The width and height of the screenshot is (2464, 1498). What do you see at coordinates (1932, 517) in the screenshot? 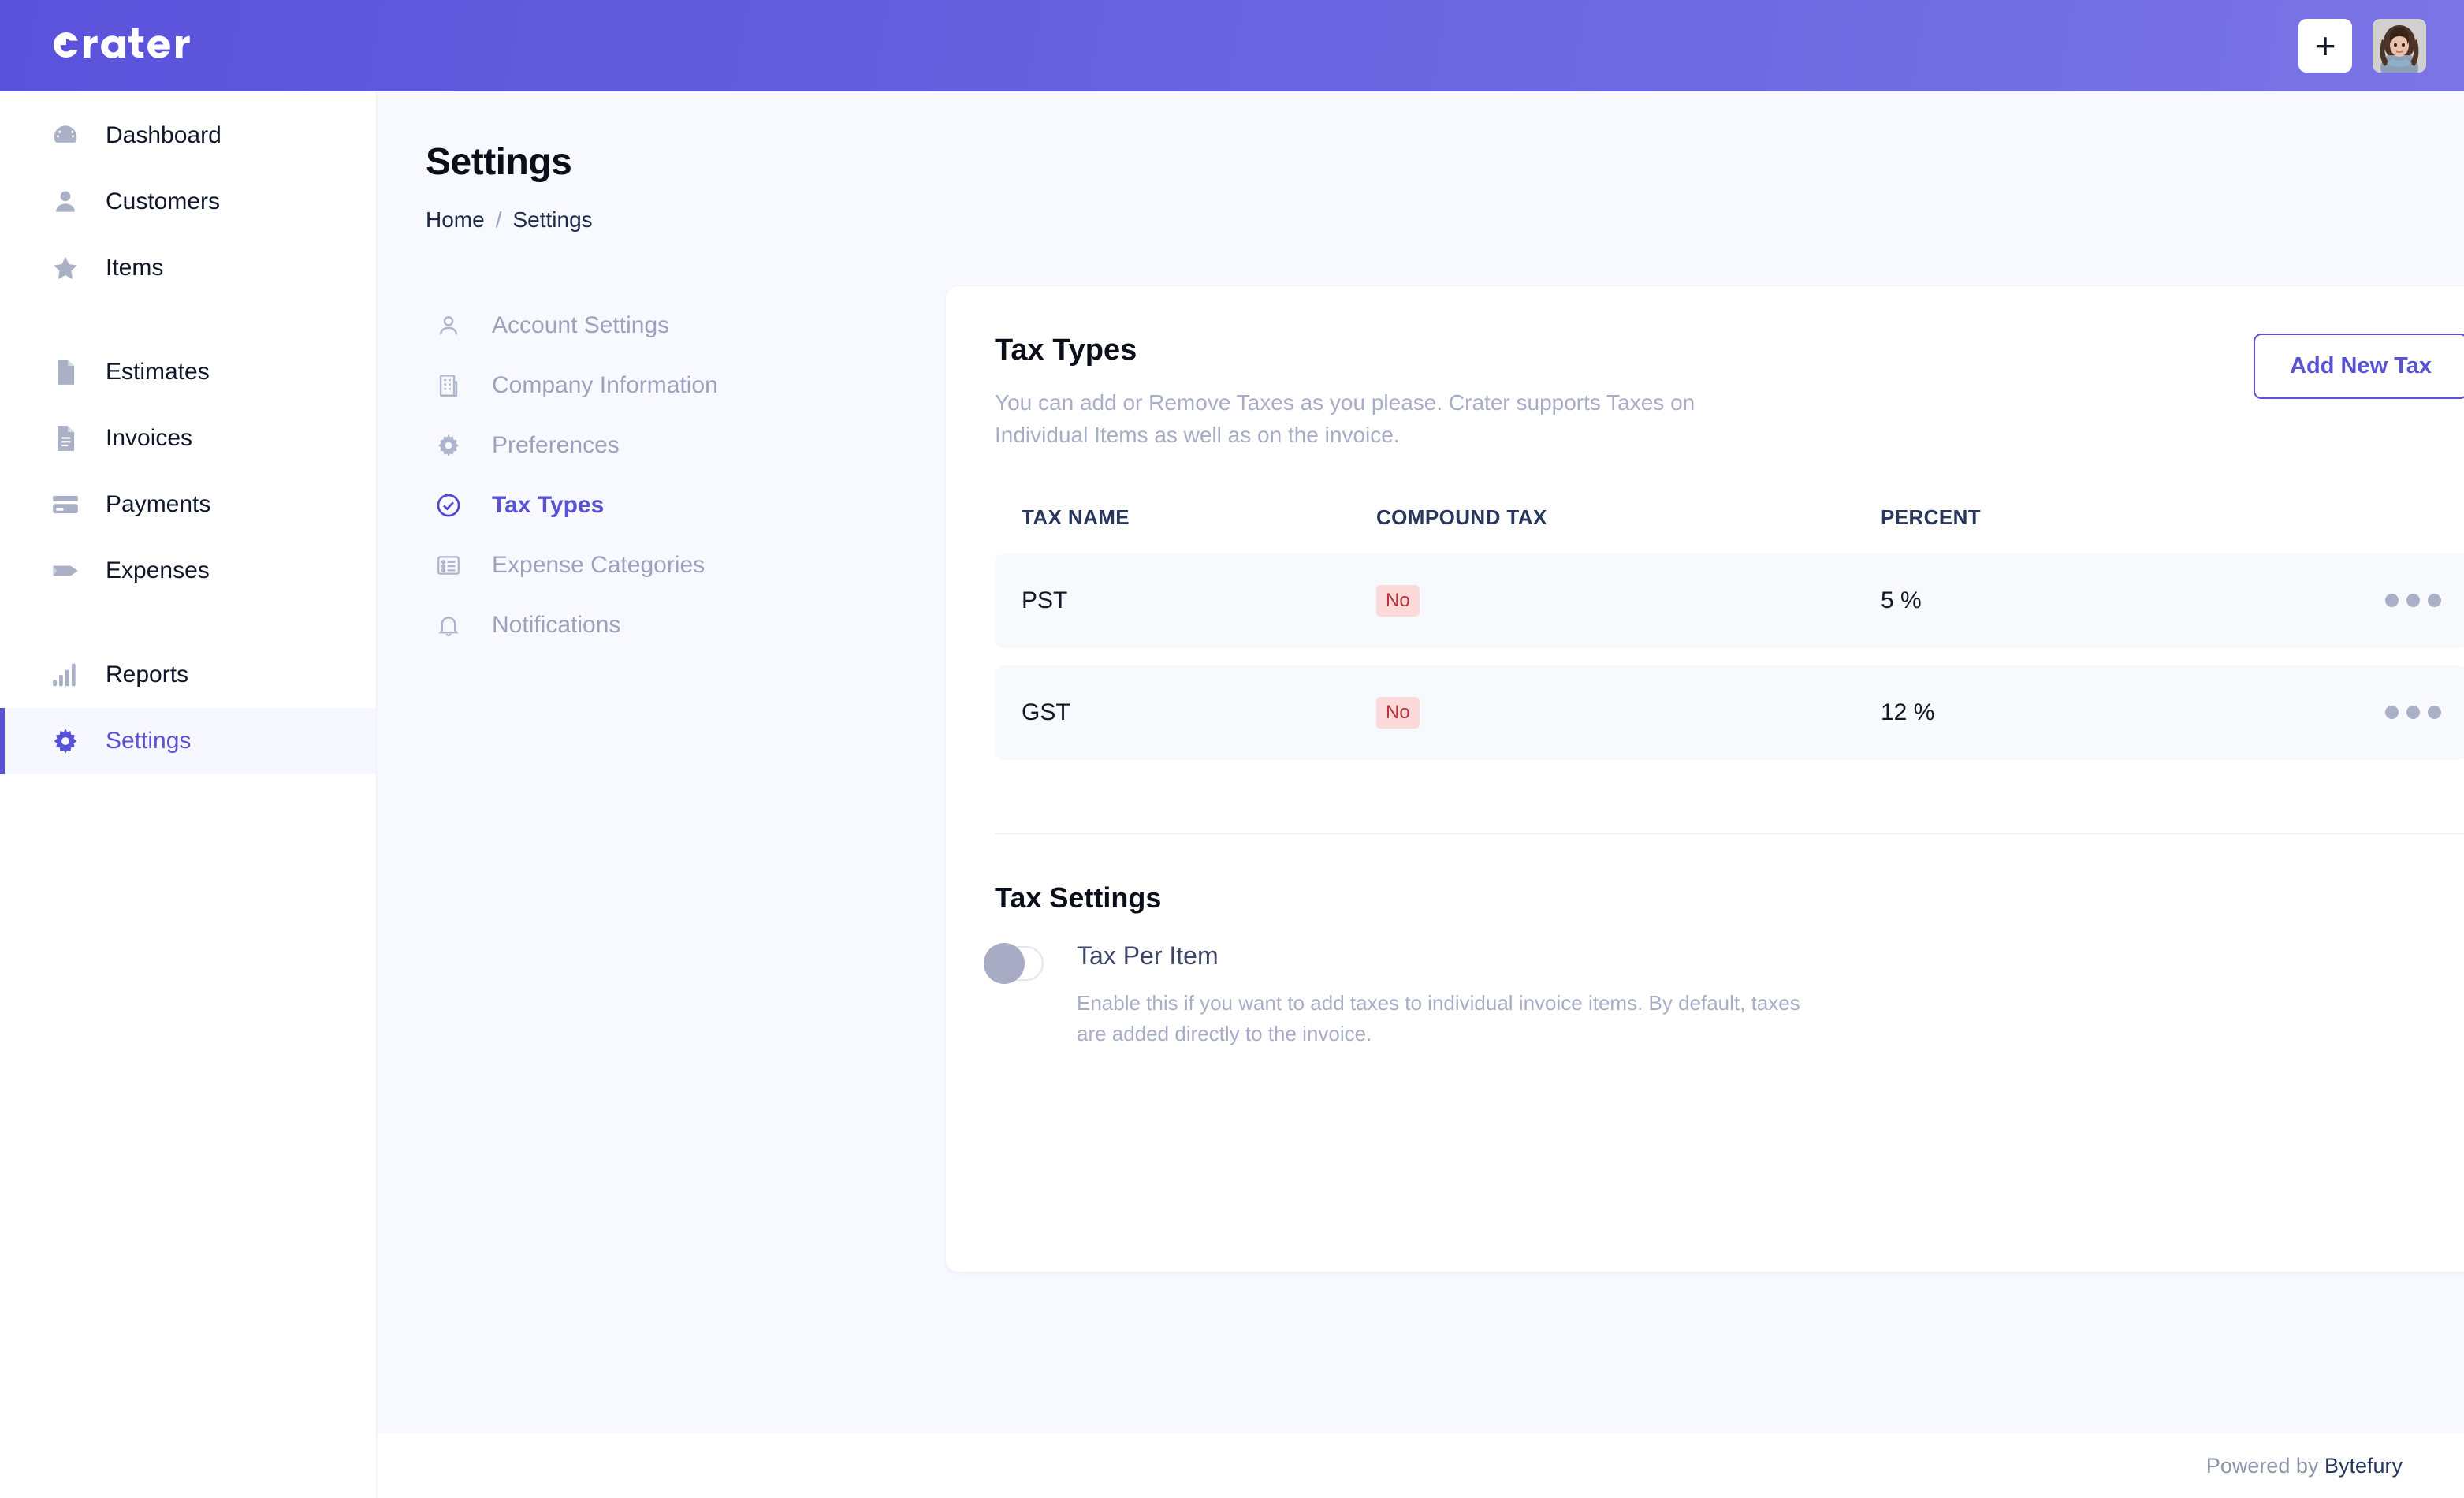
I see `column-header-percent: PERCENT` at bounding box center [1932, 517].